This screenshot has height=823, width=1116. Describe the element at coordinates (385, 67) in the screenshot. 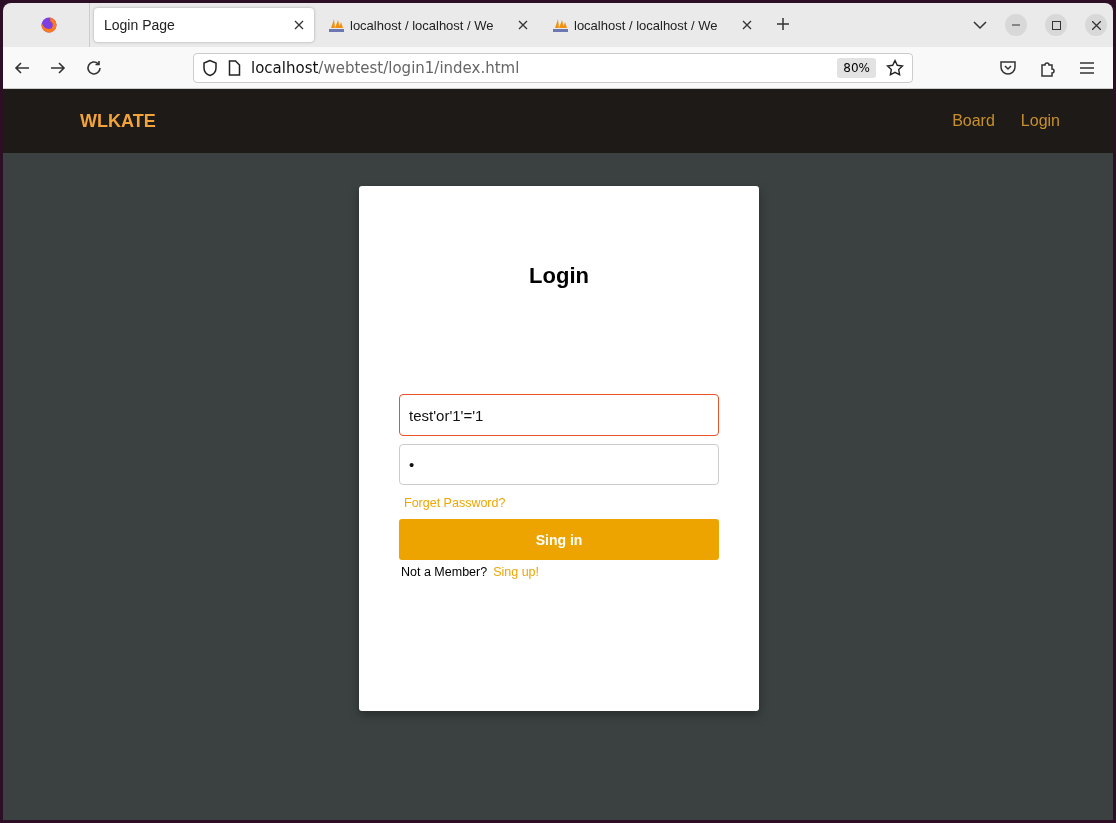

I see `url-text: localhost/webtest/login1/index.html` at that location.